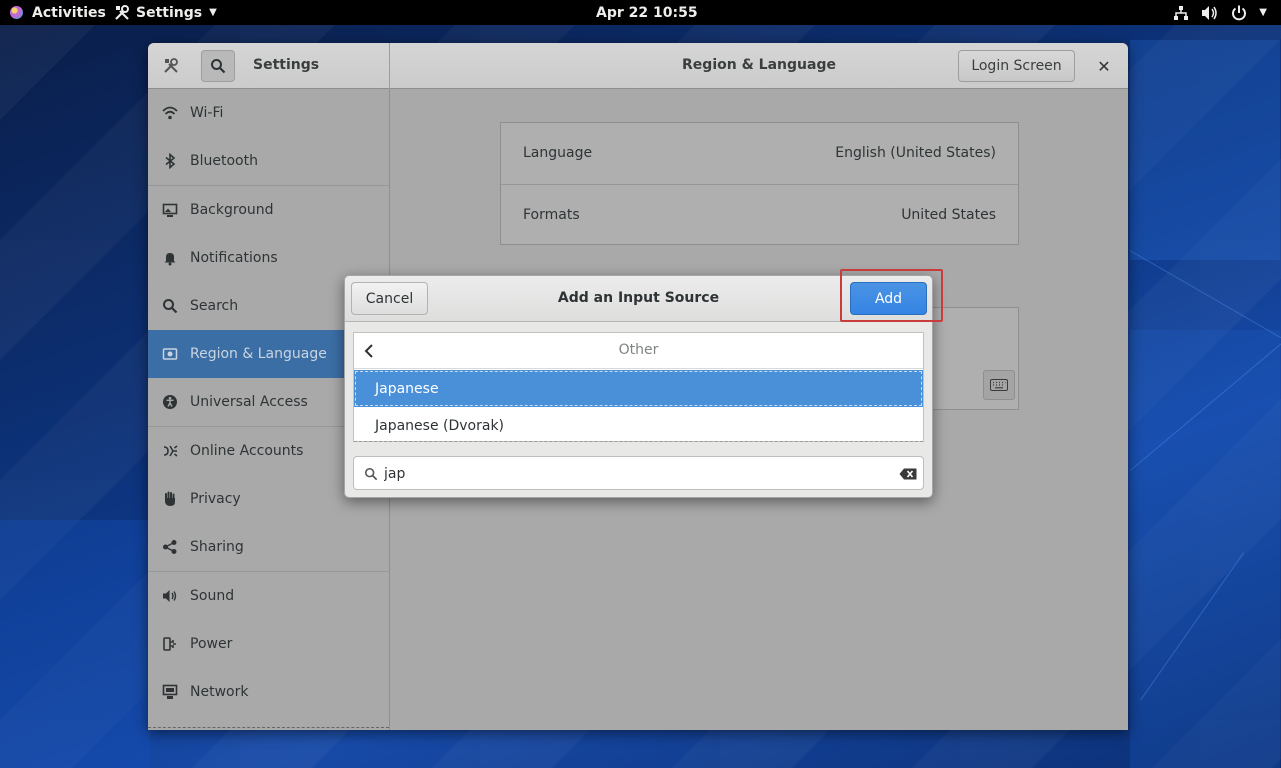  What do you see at coordinates (249, 402) in the screenshot?
I see `sidebar-item-label: Universal Access` at bounding box center [249, 402].